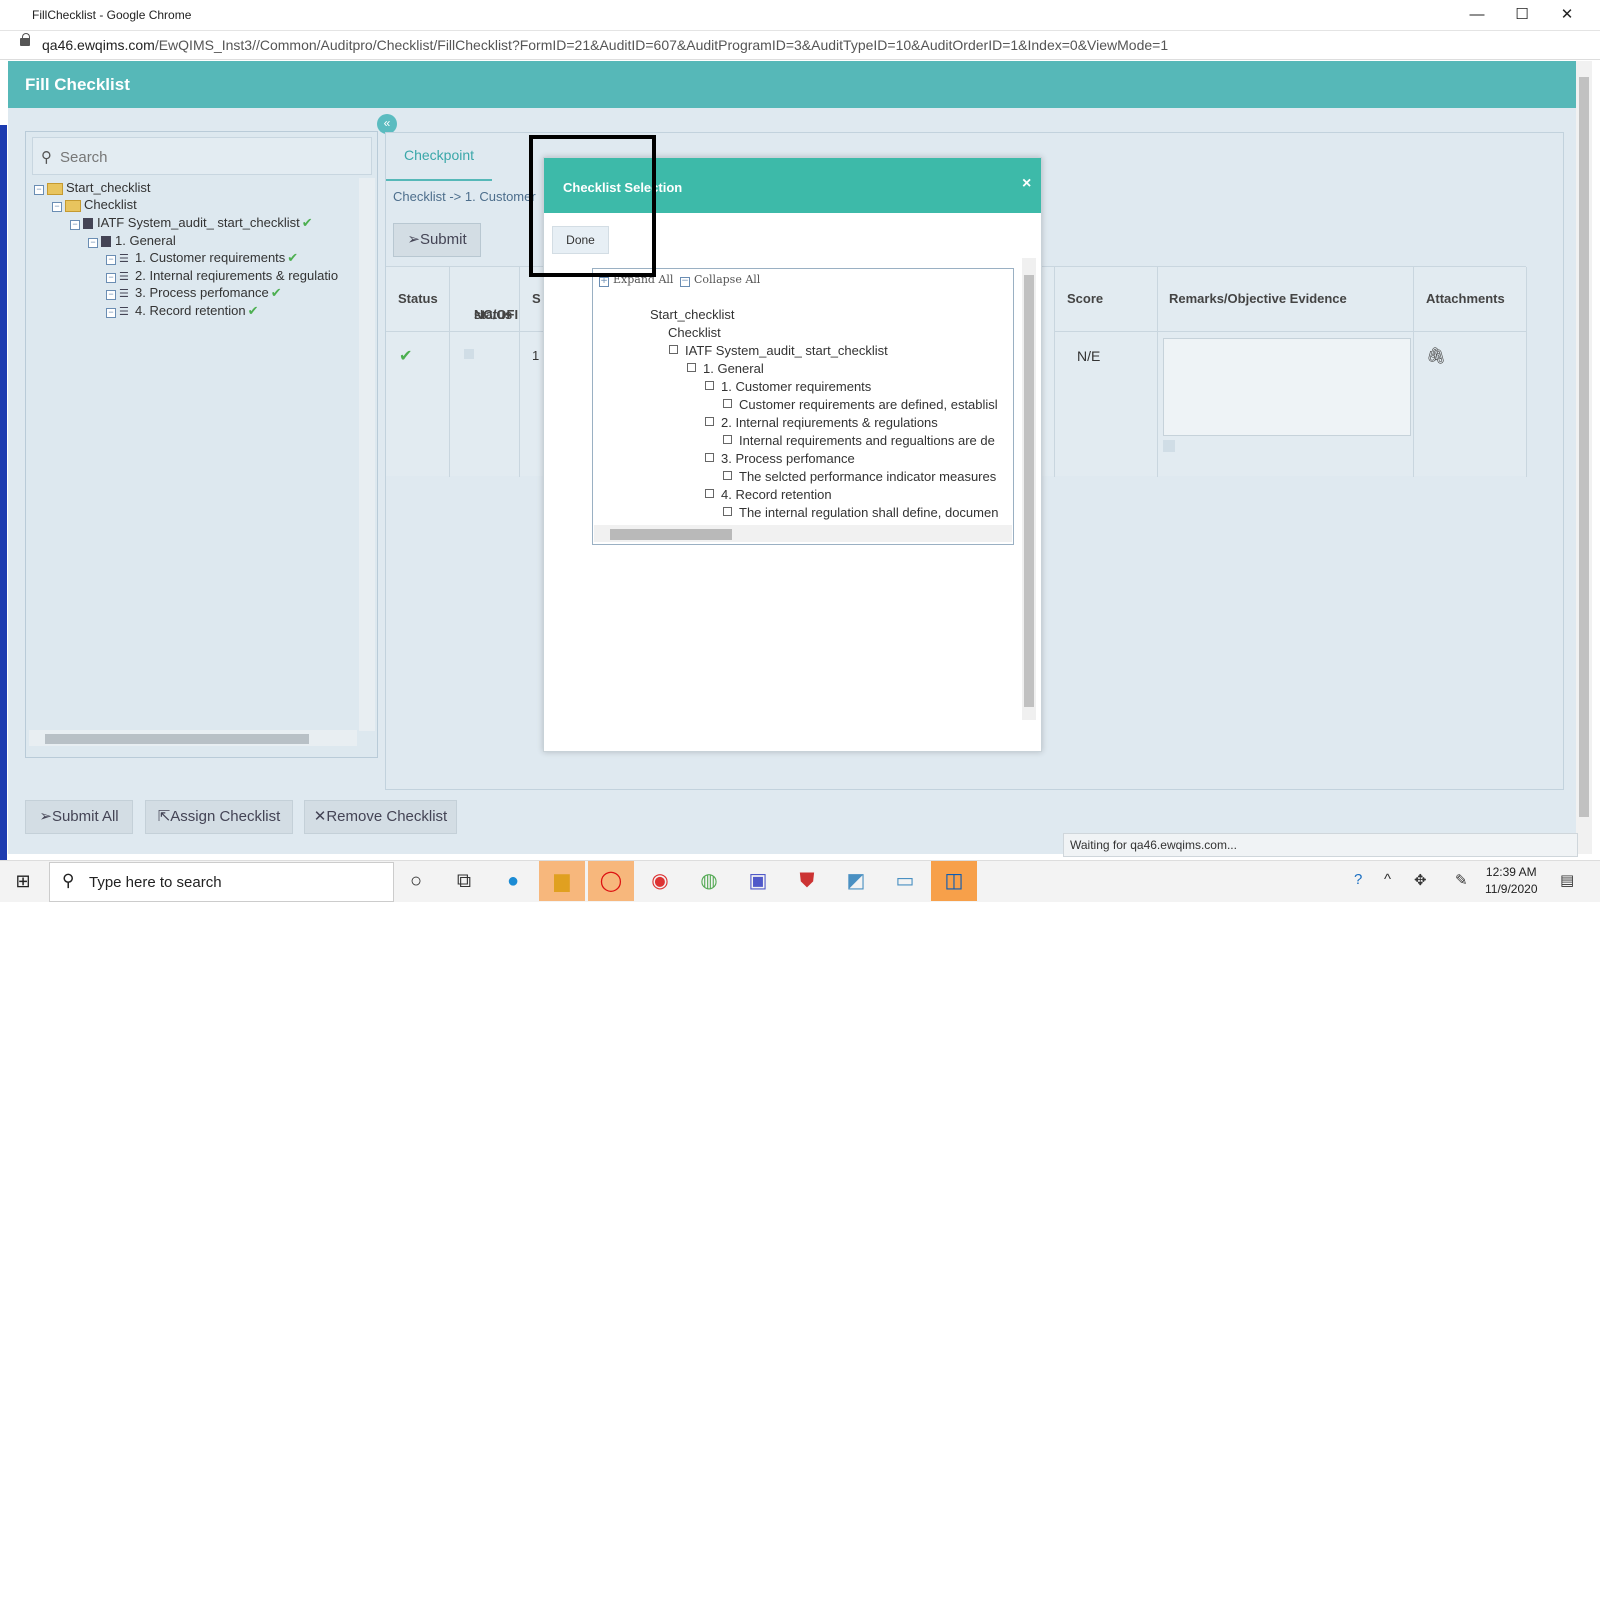  I want to click on edge-icon: ●, so click(513, 881).